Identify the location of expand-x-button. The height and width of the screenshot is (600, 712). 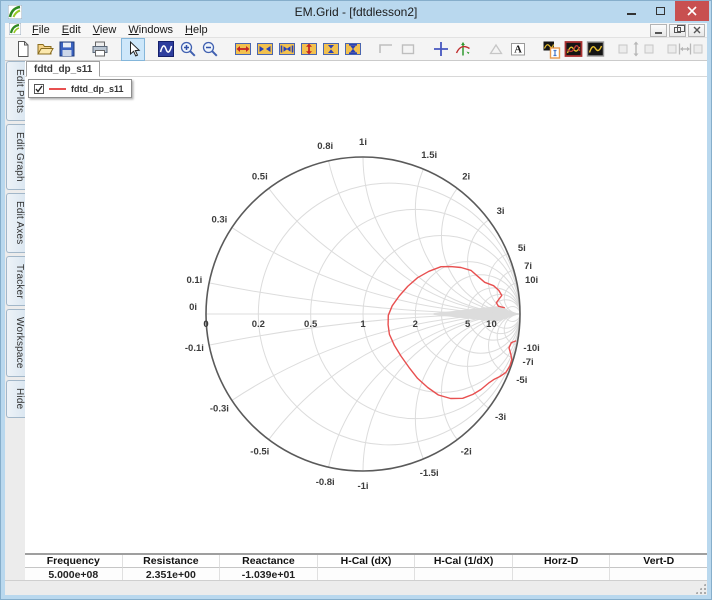
(243, 49).